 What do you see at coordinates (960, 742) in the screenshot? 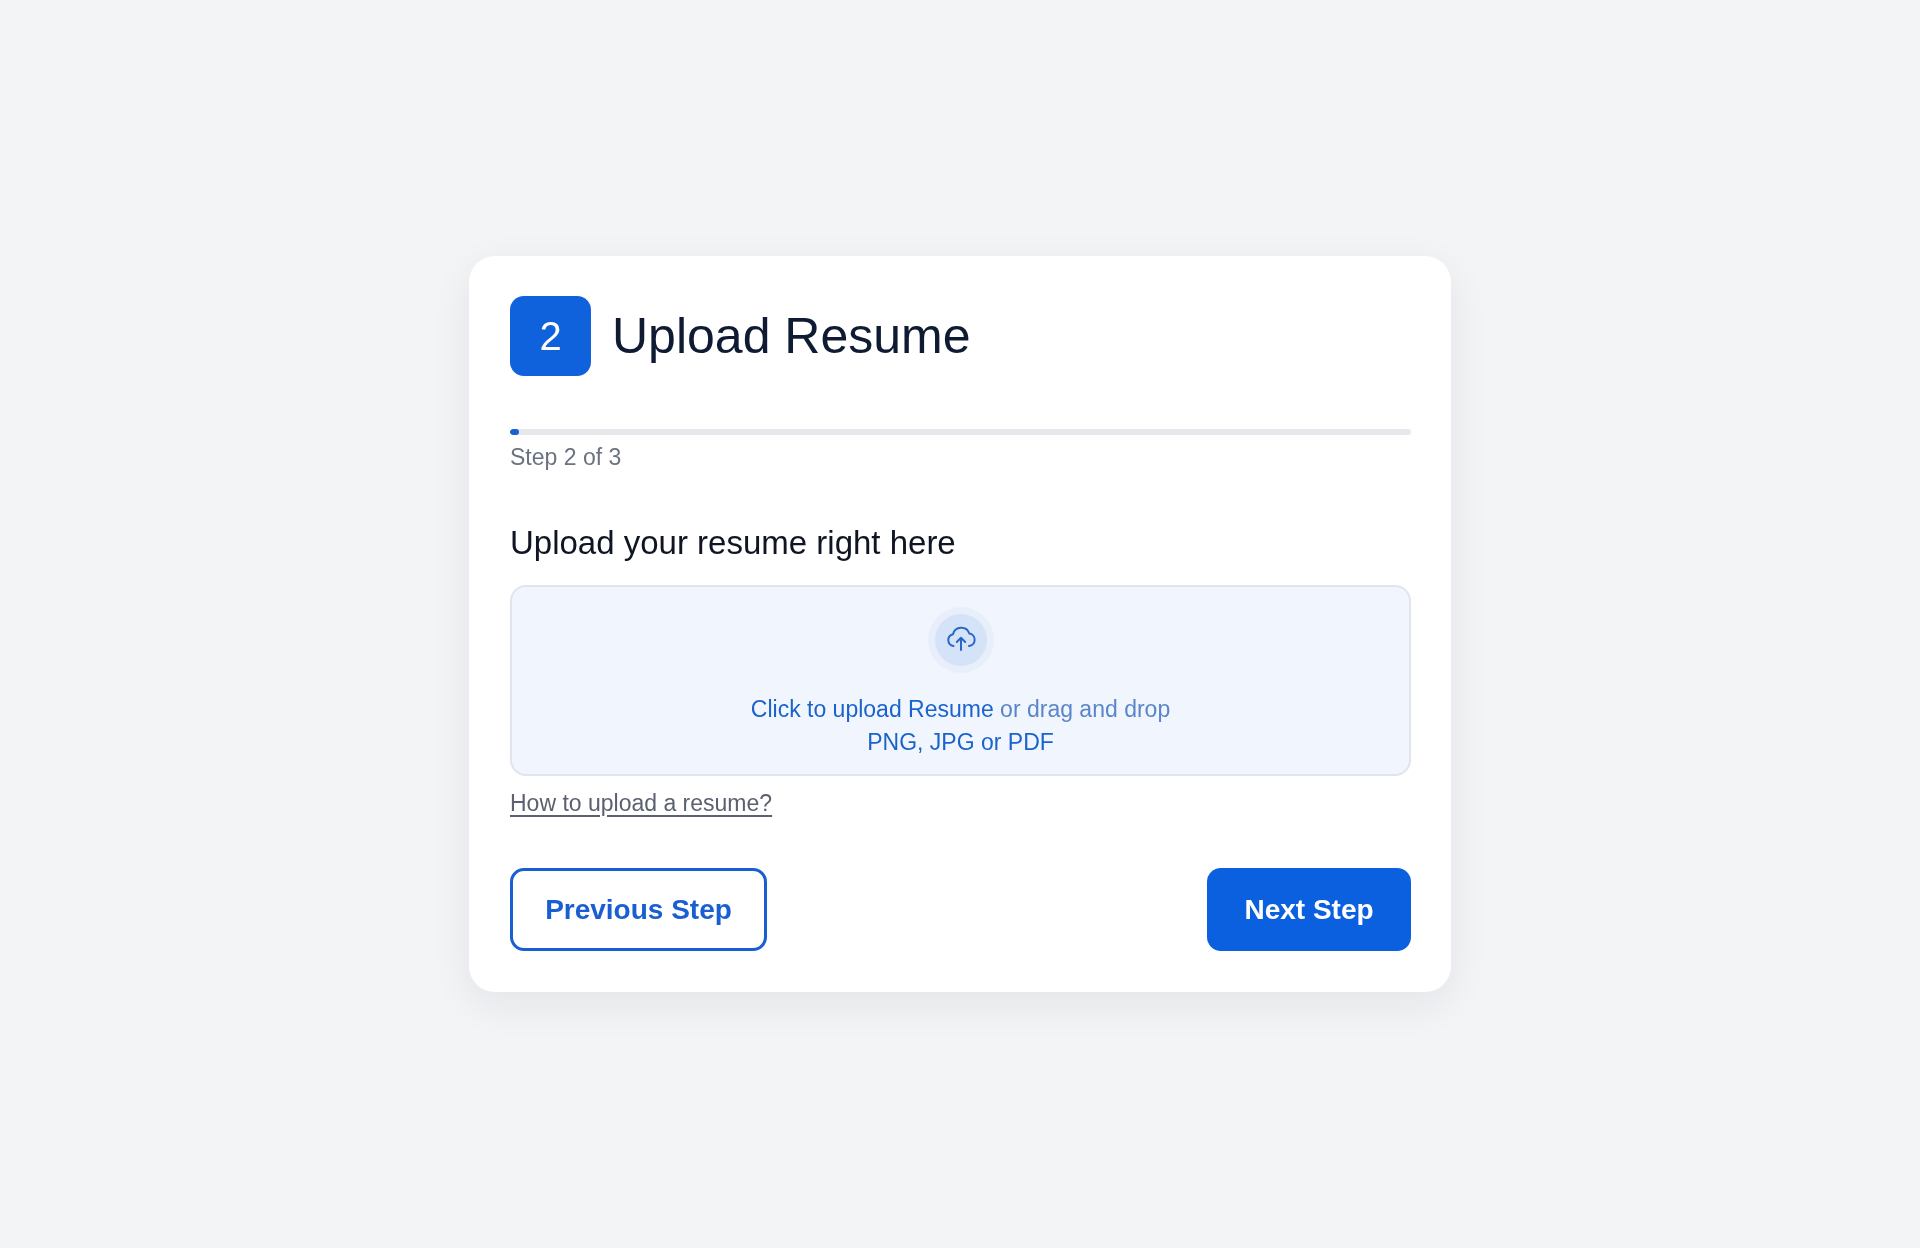
I see `file-formats-text: PNG, JPG or PDF` at bounding box center [960, 742].